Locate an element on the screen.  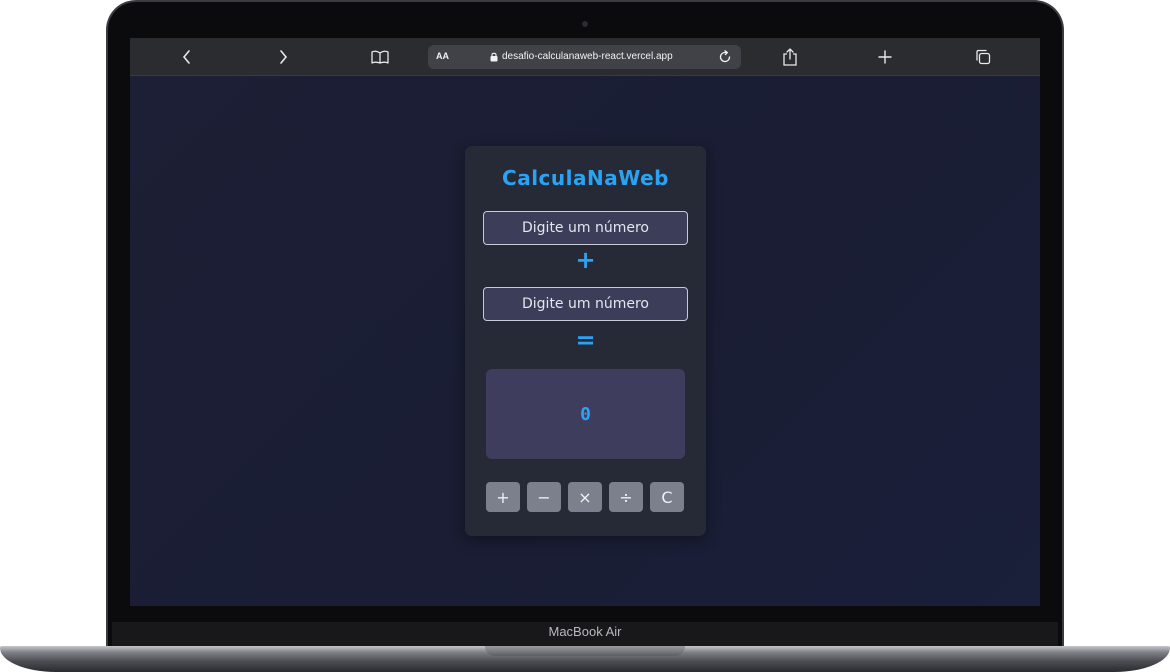
equals-symbol: = is located at coordinates (585, 340).